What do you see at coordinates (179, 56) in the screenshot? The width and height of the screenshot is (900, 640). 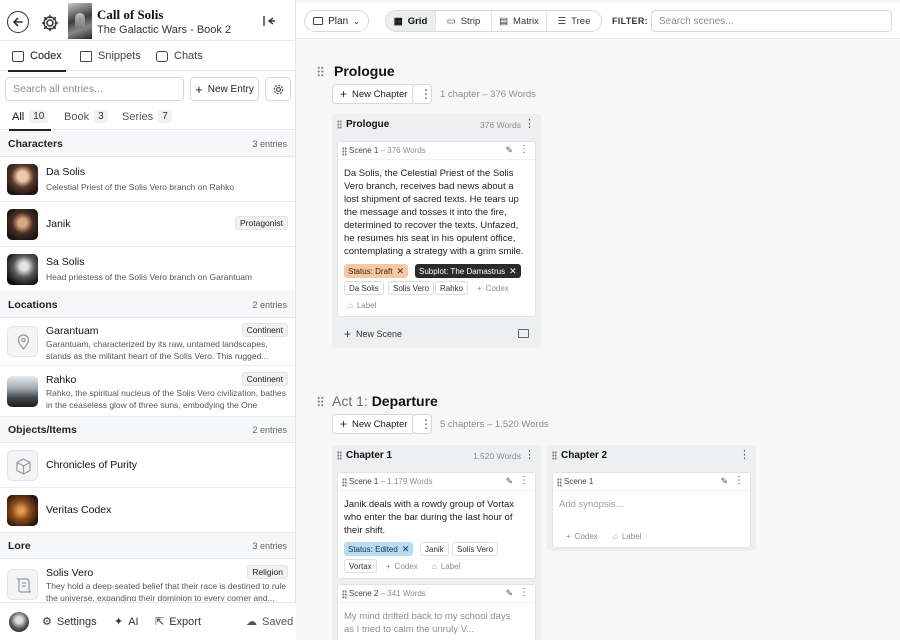 I see `tab-chats: Chats` at bounding box center [179, 56].